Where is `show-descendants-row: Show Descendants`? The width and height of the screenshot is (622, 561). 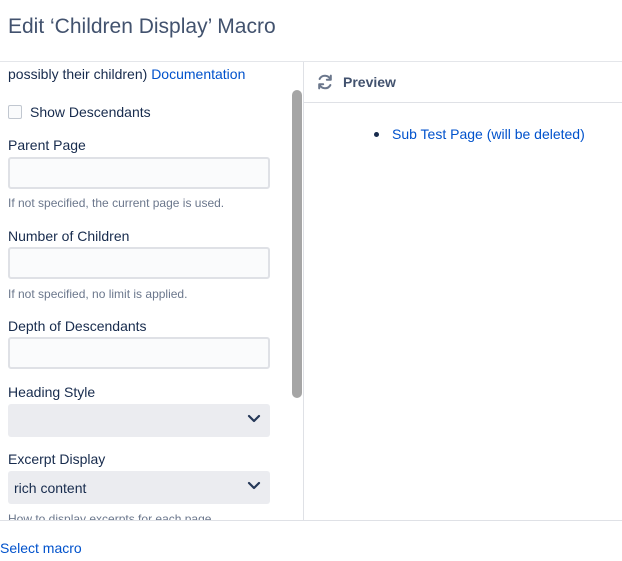 show-descendants-row: Show Descendants is located at coordinates (79, 112).